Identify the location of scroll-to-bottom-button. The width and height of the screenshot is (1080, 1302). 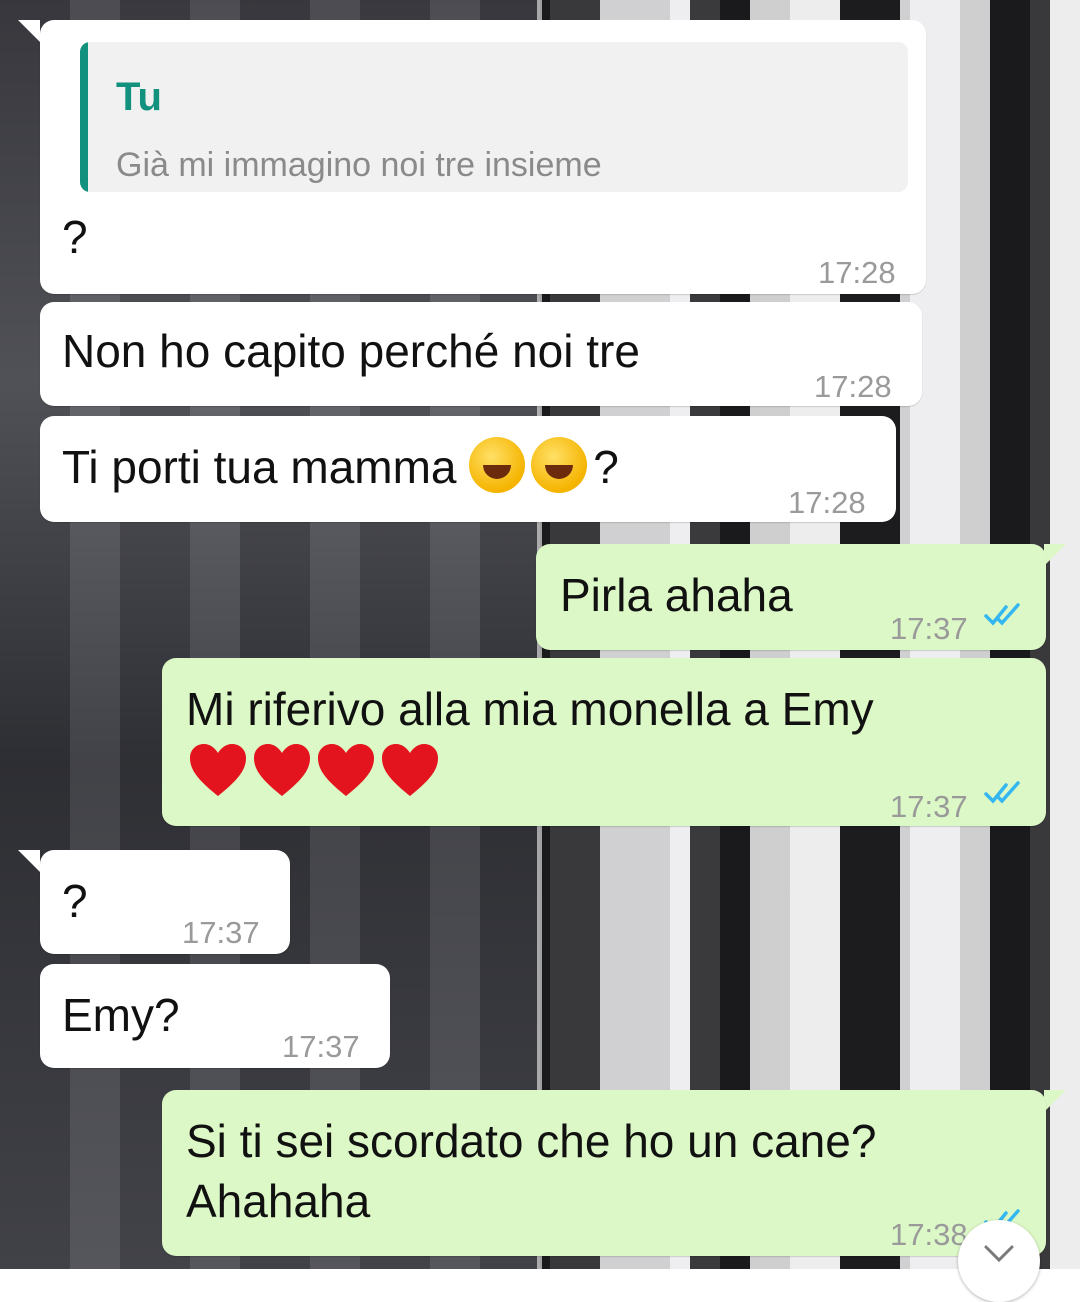
(999, 1261).